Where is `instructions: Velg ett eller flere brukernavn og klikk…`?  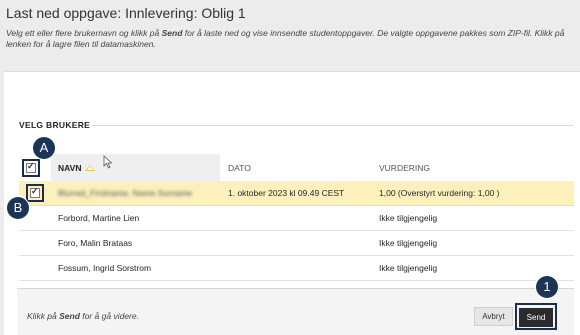 instructions: Velg ett eller flere brukernavn og klikk… is located at coordinates (285, 38).